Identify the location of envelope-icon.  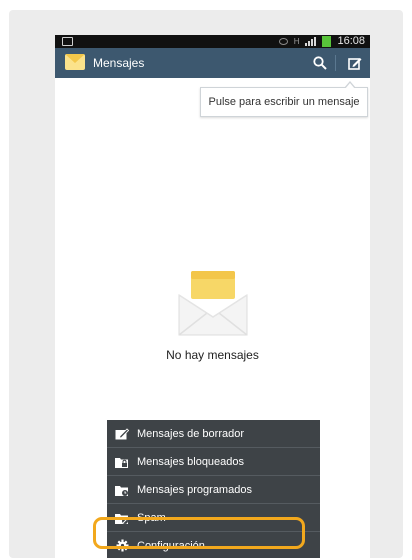
(213, 303).